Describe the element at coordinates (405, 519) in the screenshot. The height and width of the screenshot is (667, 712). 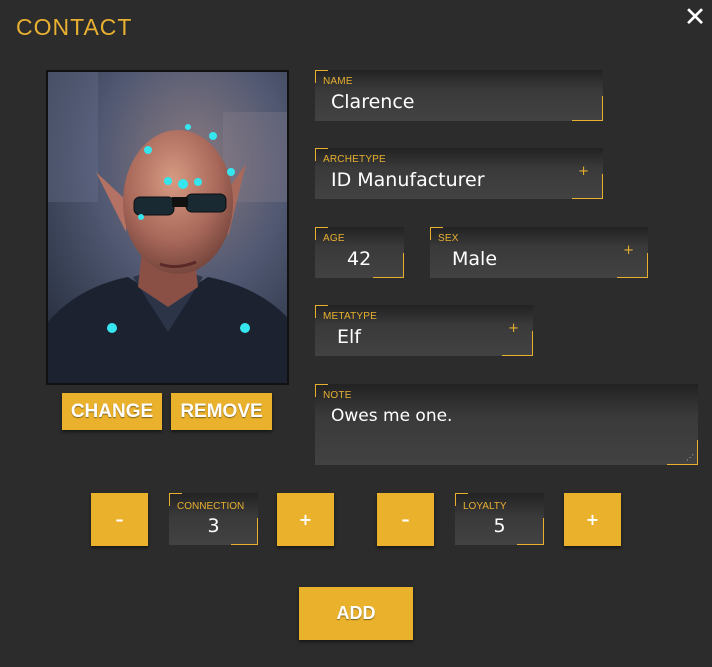
I see `loyalty-decrease-button: –` at that location.